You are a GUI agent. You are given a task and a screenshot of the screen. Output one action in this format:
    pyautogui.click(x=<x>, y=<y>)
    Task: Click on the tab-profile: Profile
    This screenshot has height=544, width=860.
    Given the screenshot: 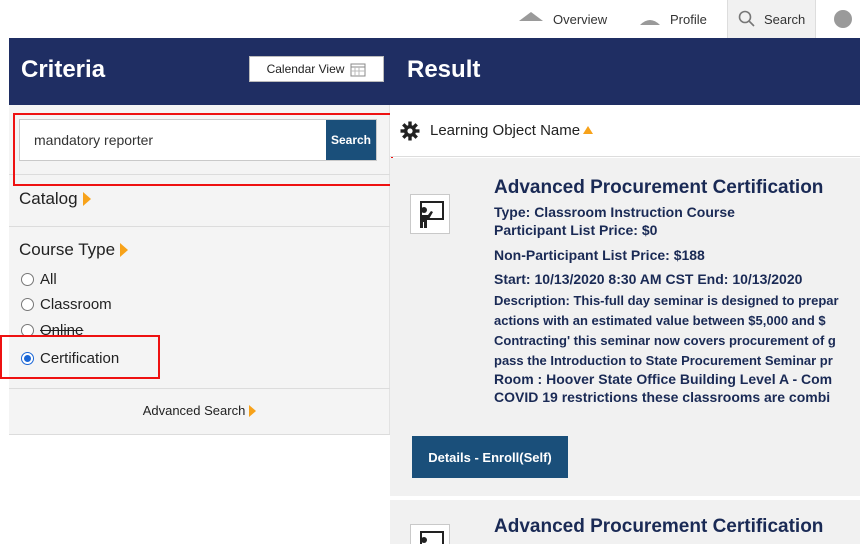 What is the action you would take?
    pyautogui.click(x=672, y=19)
    